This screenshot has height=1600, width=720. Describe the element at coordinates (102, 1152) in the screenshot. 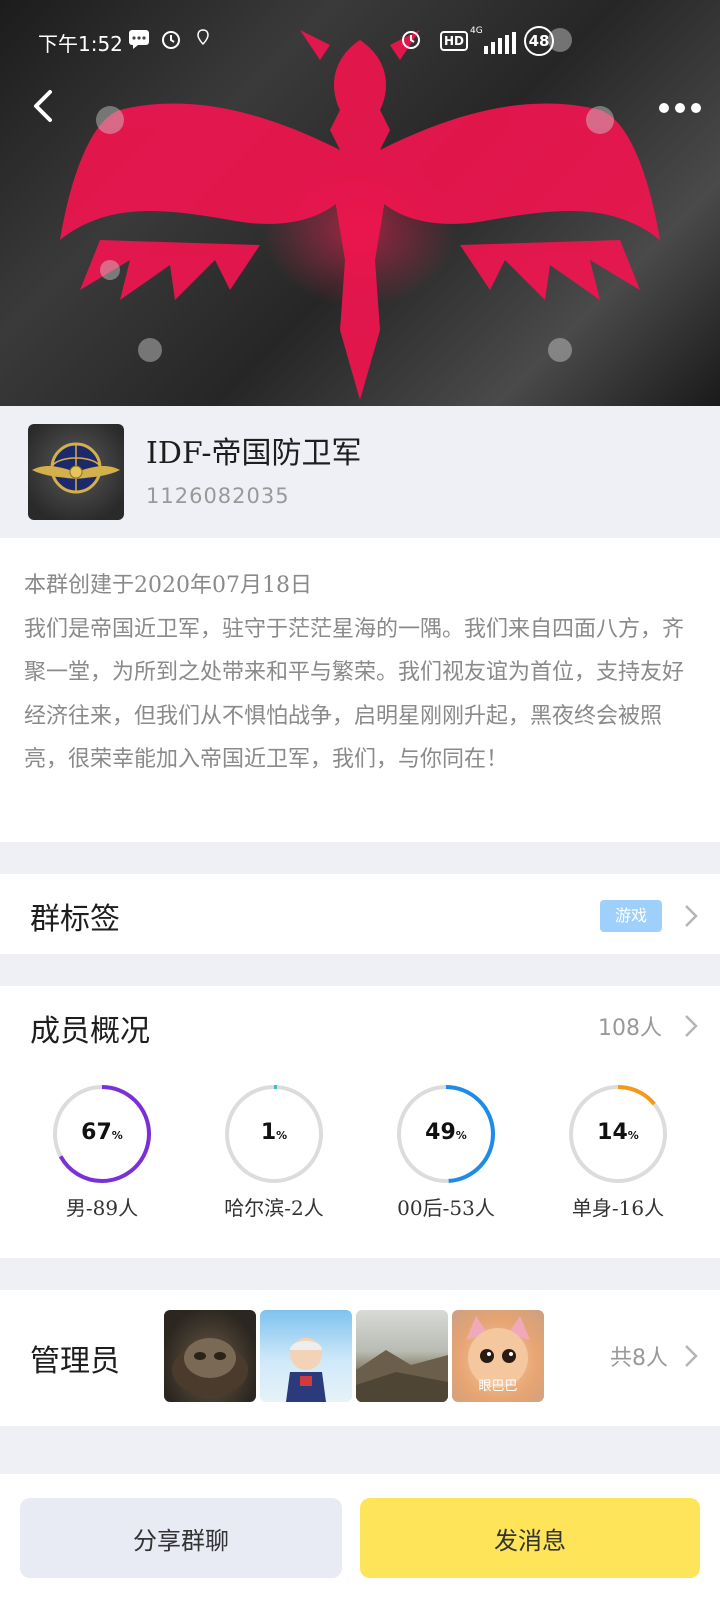

I see `member-stat-gender: 67% 男-89人` at that location.